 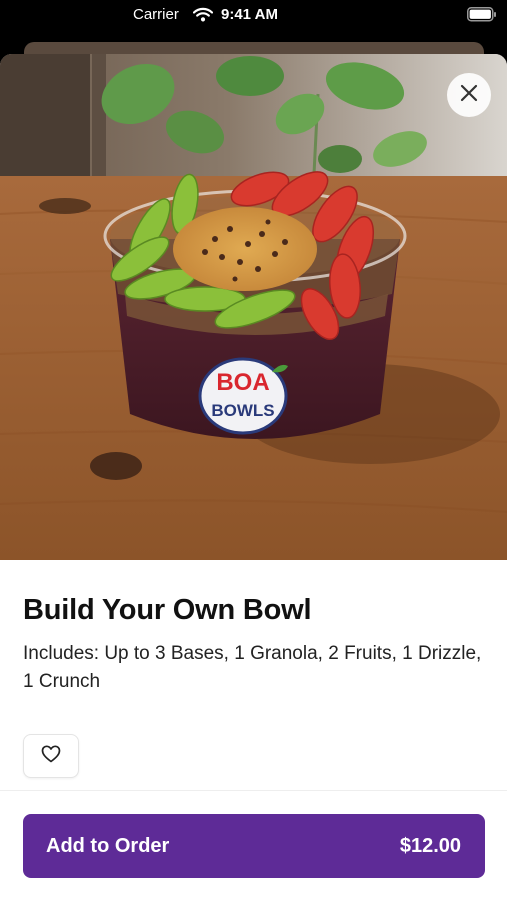 What do you see at coordinates (108, 846) in the screenshot?
I see `add-to-order-label: Add to Order` at bounding box center [108, 846].